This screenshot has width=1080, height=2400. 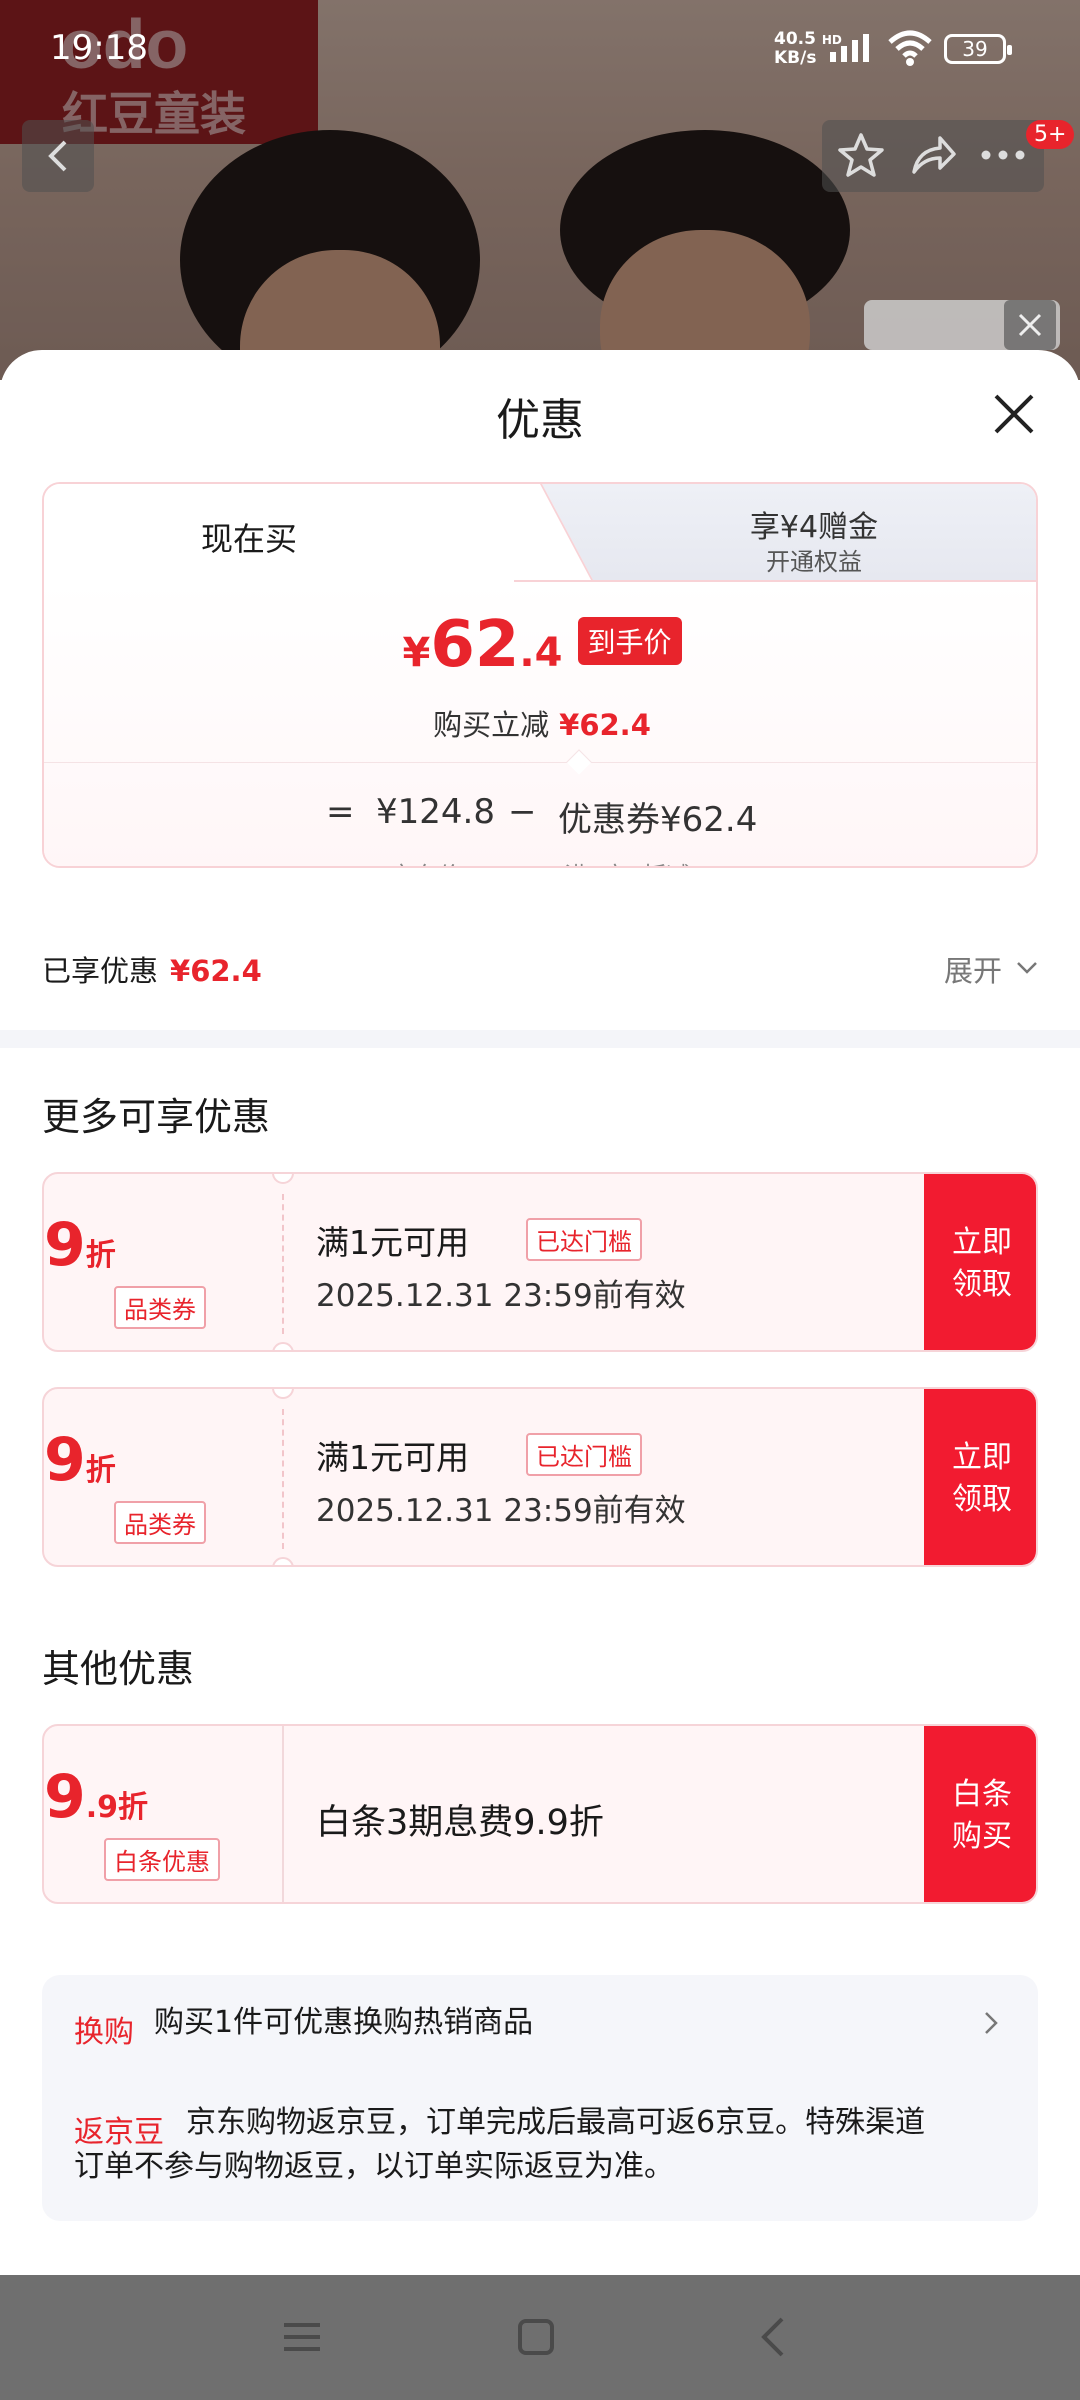 I want to click on calc-minus: −, so click(x=522, y=812).